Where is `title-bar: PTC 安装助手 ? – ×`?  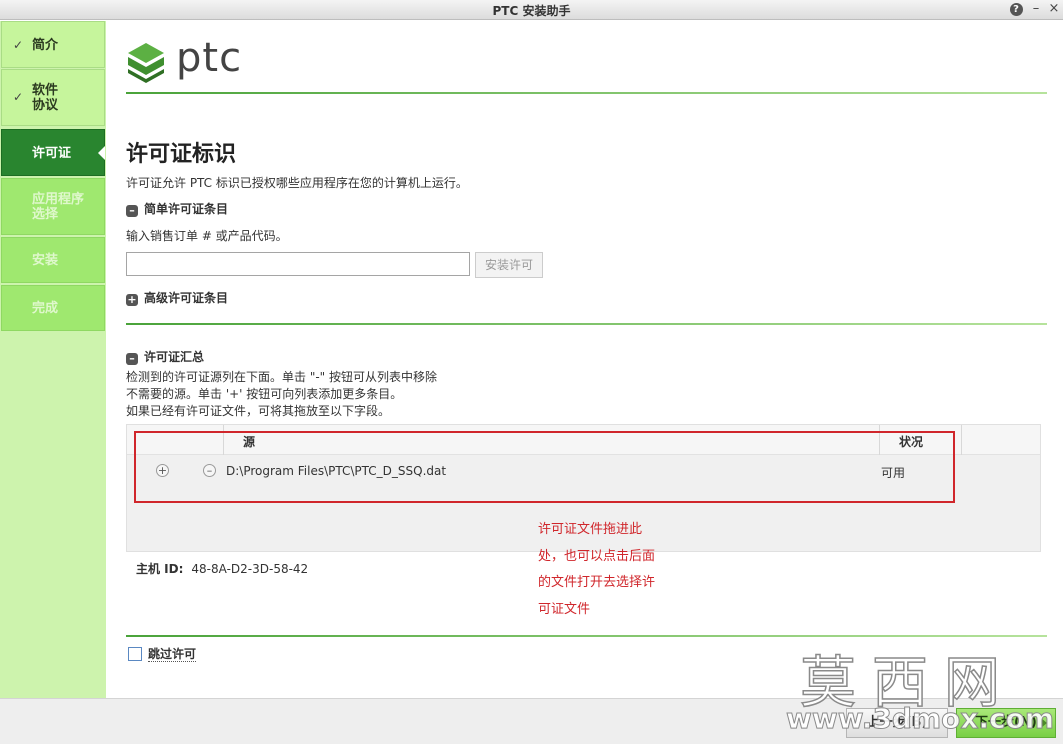
title-bar: PTC 安装助手 ? – × is located at coordinates (531, 10).